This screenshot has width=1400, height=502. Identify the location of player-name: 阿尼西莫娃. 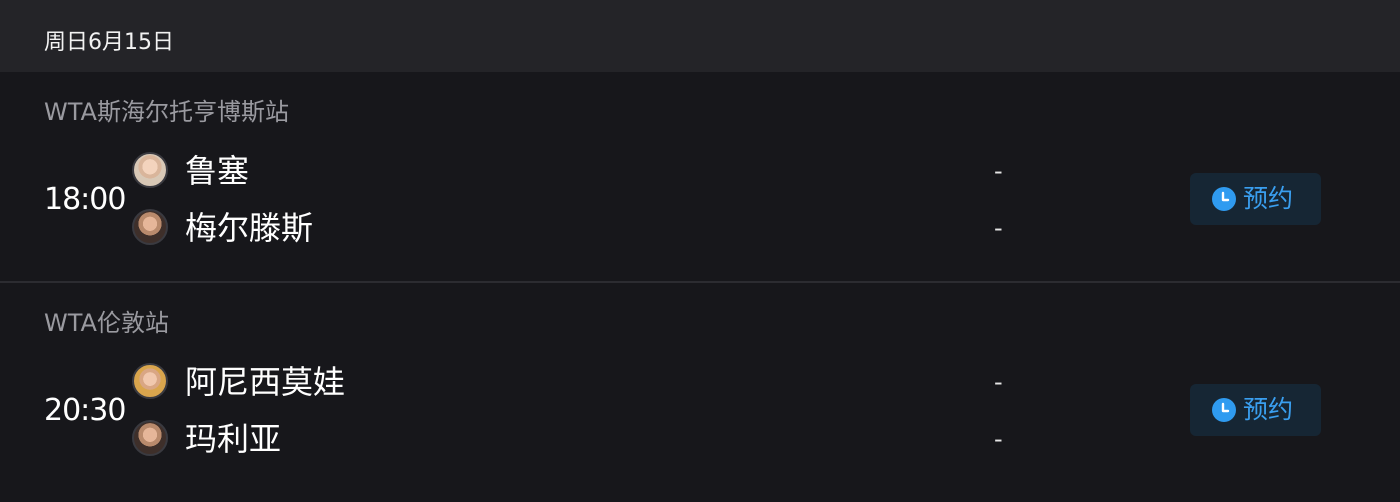
(265, 382).